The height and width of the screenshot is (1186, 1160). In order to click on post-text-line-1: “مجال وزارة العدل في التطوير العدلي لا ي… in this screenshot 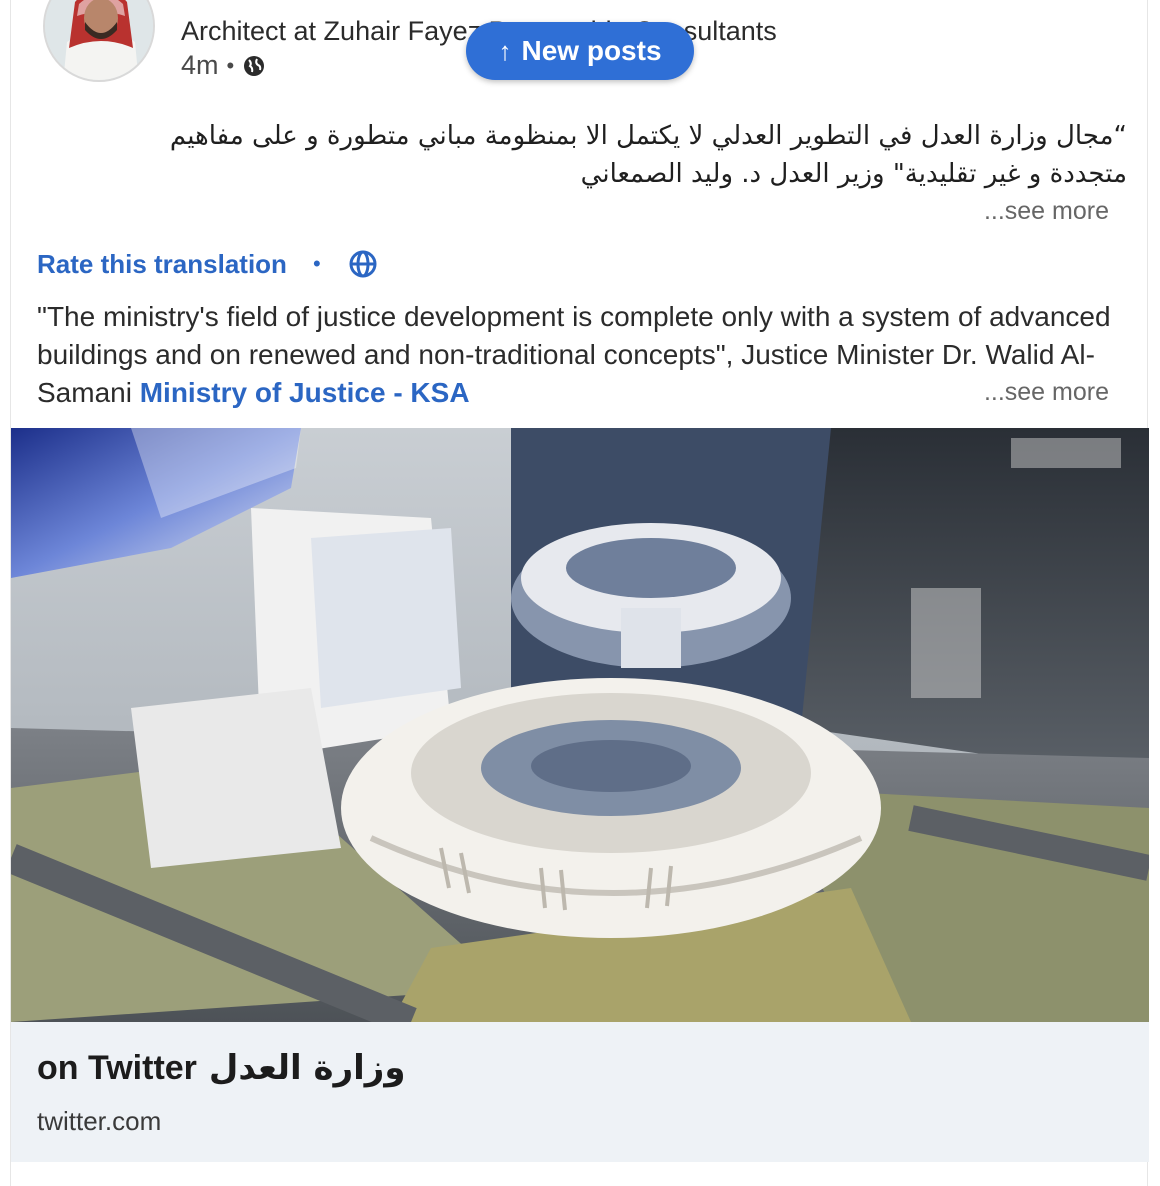, I will do `click(648, 136)`.